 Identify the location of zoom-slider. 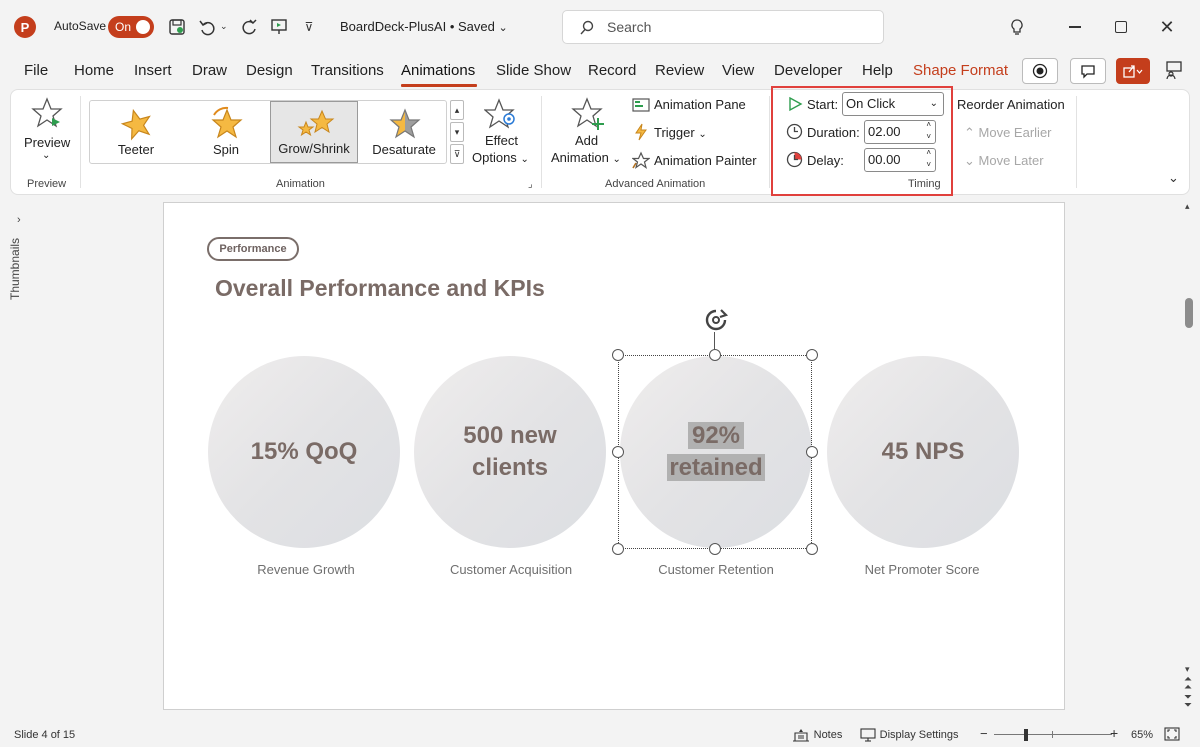
(1053, 734).